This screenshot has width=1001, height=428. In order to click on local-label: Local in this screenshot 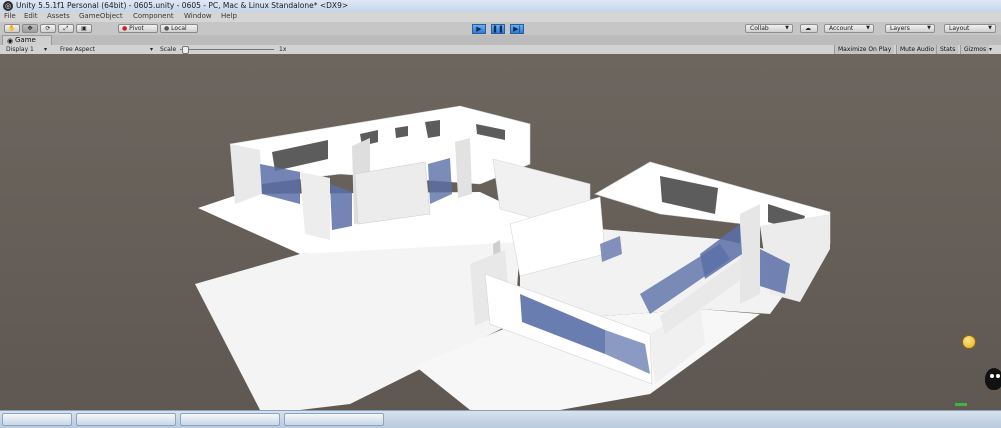, I will do `click(179, 28)`.